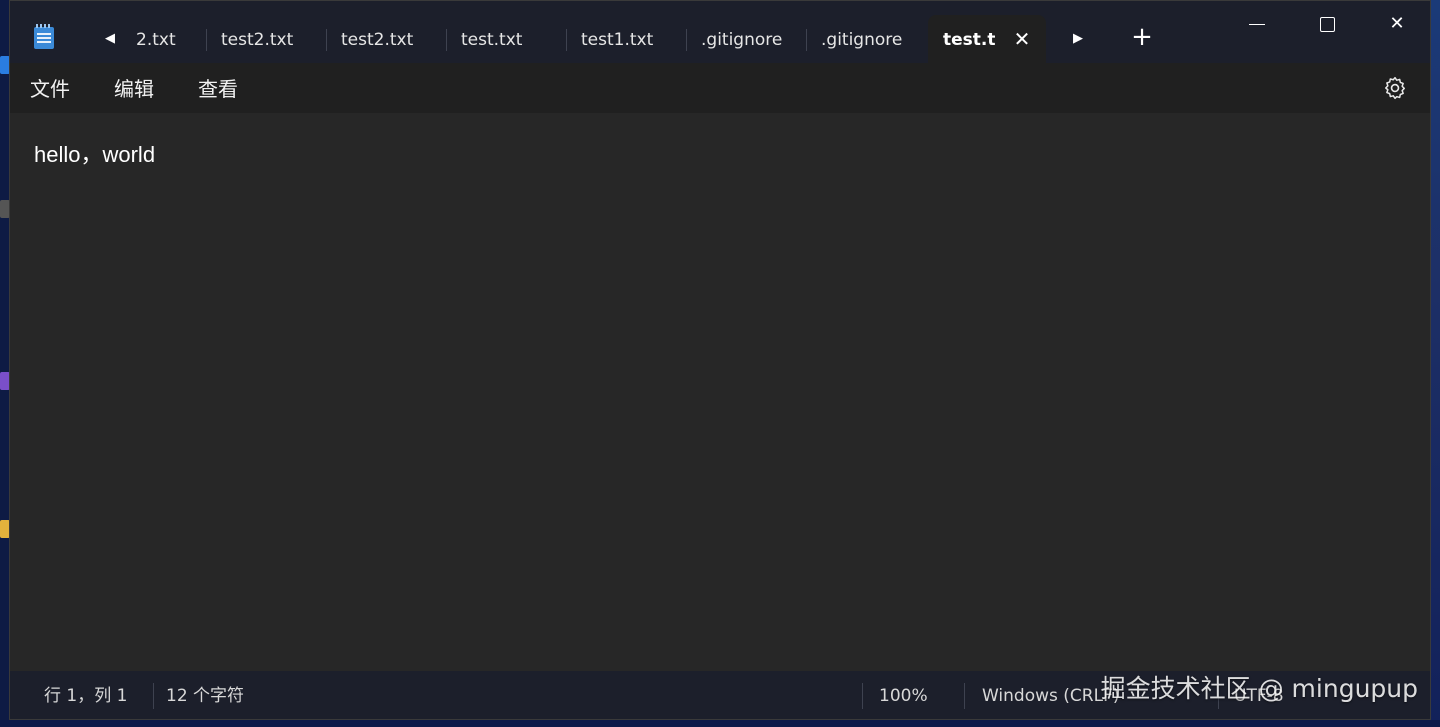 This screenshot has height=727, width=1440. What do you see at coordinates (720, 723) in the screenshot?
I see `taskbar` at bounding box center [720, 723].